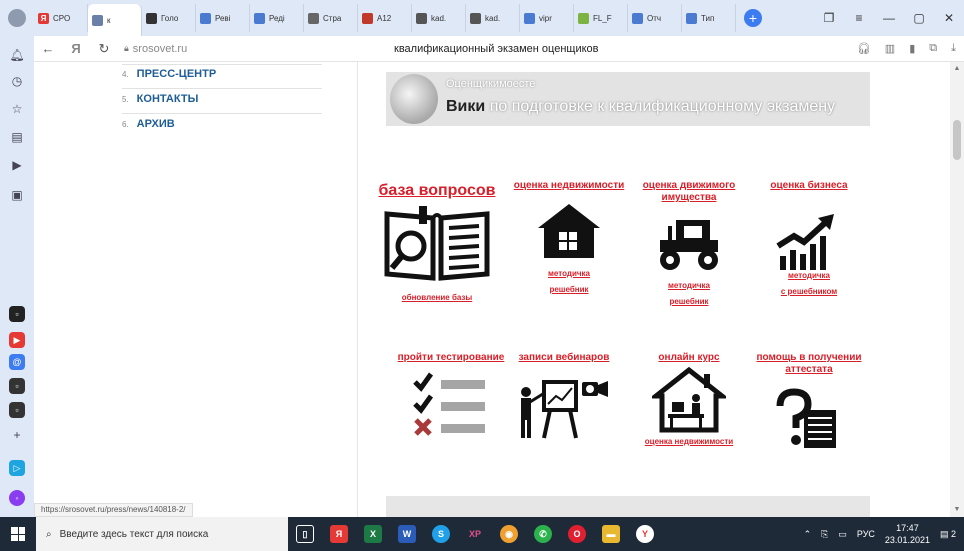  Describe the element at coordinates (451, 396) in the screenshot. I see `grid-cell-testing: пройти тестирование` at that location.